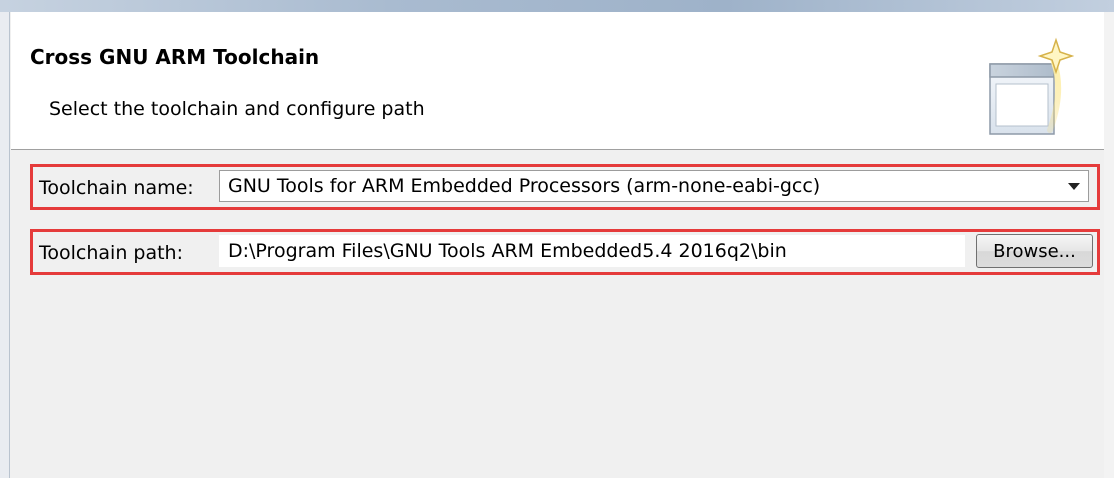 The image size is (1114, 478). What do you see at coordinates (592, 251) in the screenshot?
I see `toolchain-path-input` at bounding box center [592, 251].